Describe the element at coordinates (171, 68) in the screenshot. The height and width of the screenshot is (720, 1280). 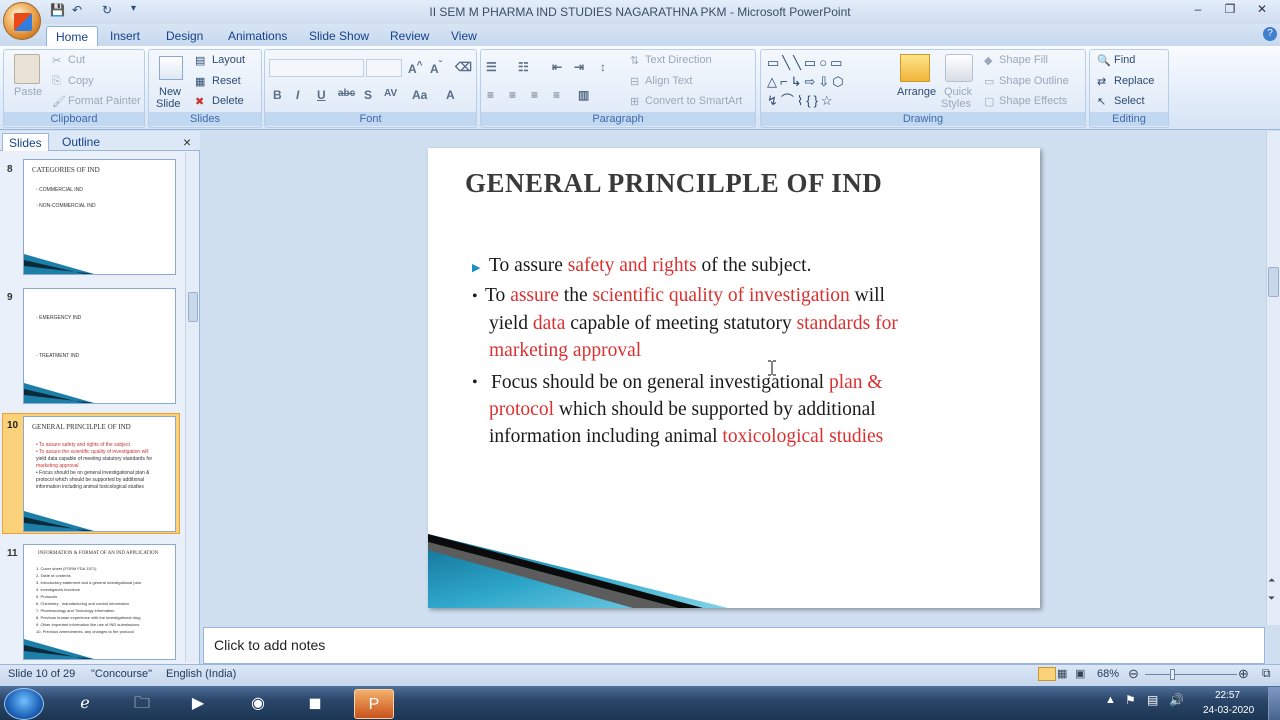
I see `new-slide-icon` at that location.